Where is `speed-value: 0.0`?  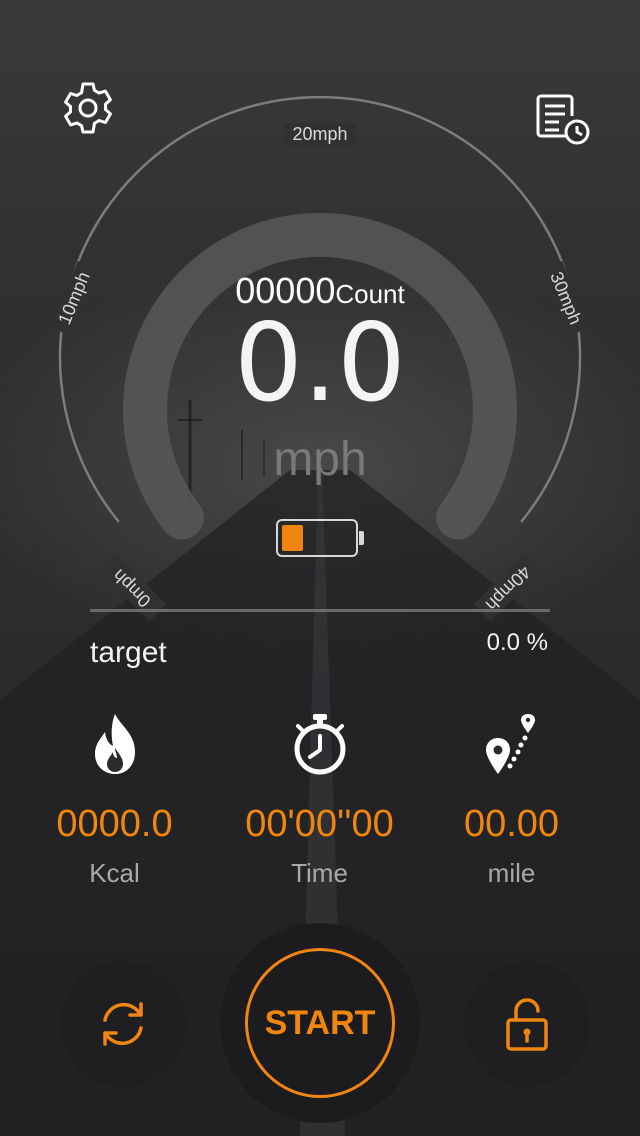
speed-value: 0.0 is located at coordinates (320, 363).